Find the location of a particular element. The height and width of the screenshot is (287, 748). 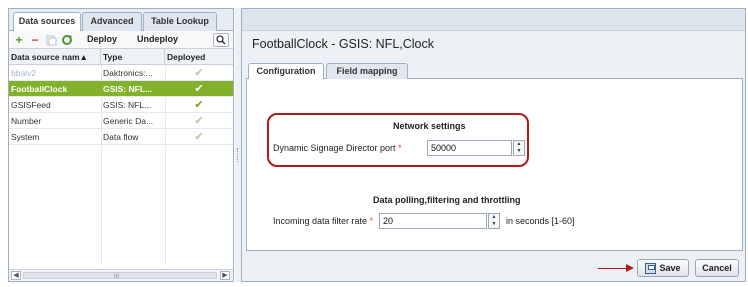

scroll-left-icon: ◀ is located at coordinates (16, 275).